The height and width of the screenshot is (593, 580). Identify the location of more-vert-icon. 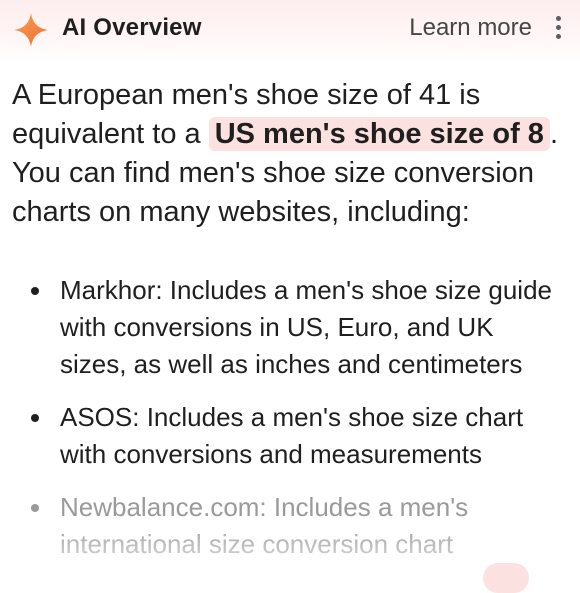
(558, 28).